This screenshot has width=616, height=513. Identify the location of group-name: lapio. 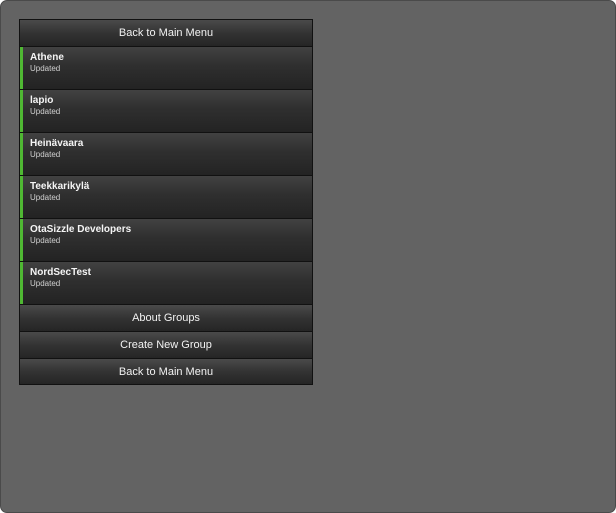
(42, 100).